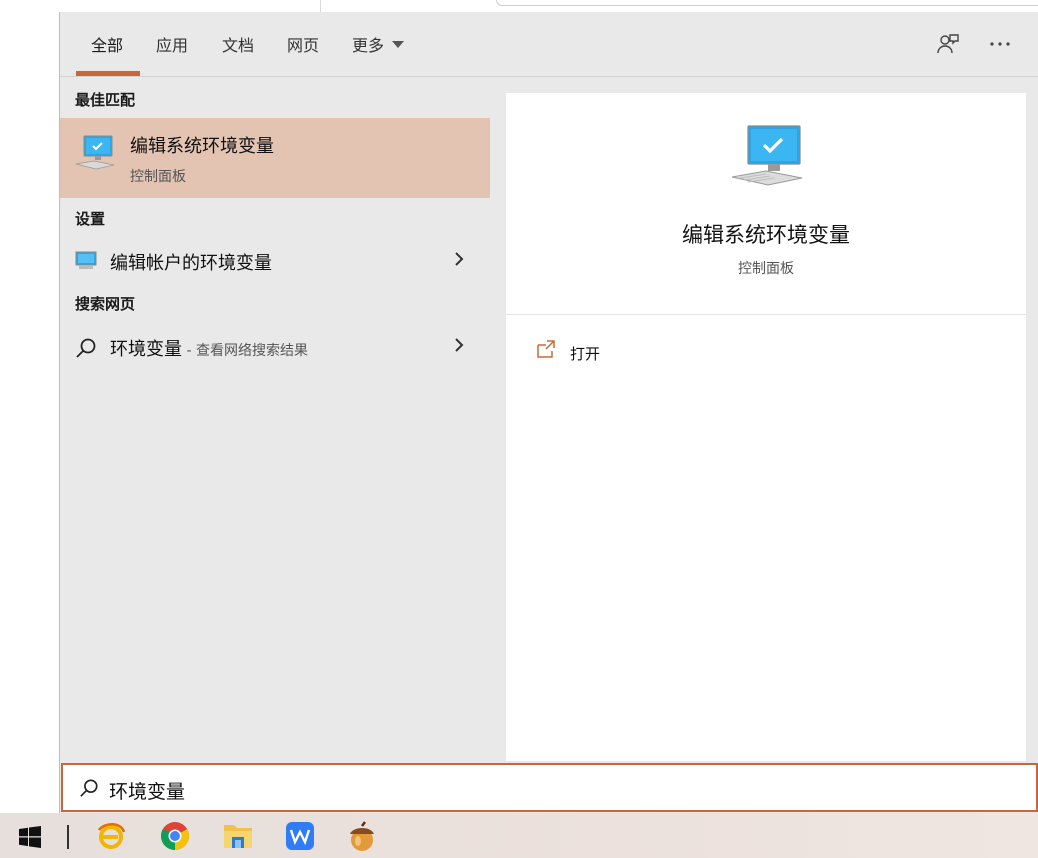  What do you see at coordinates (300, 838) in the screenshot?
I see `wps-icon` at bounding box center [300, 838].